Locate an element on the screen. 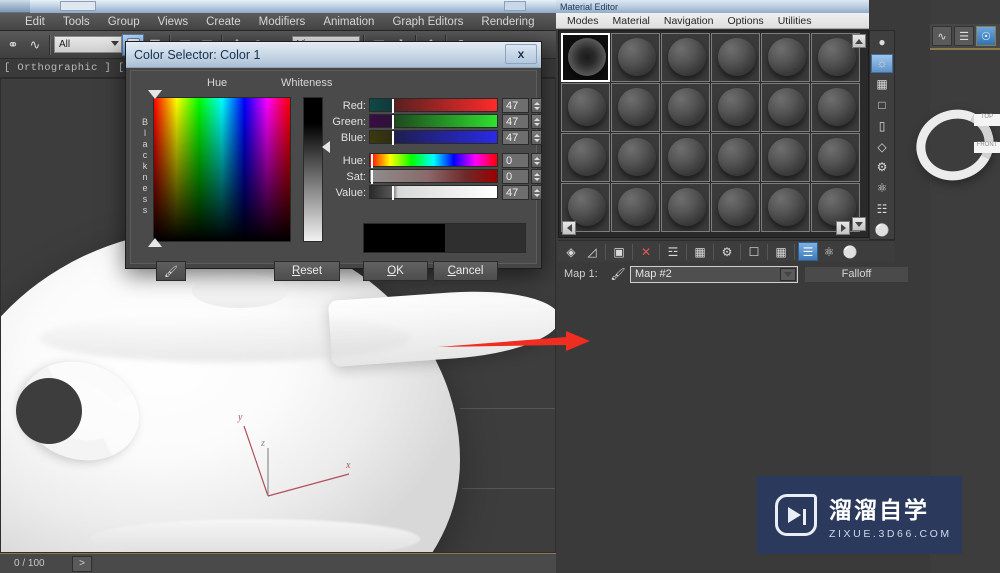 This screenshot has height=573, width=1000. cancel-button: Cancel is located at coordinates (465, 271).